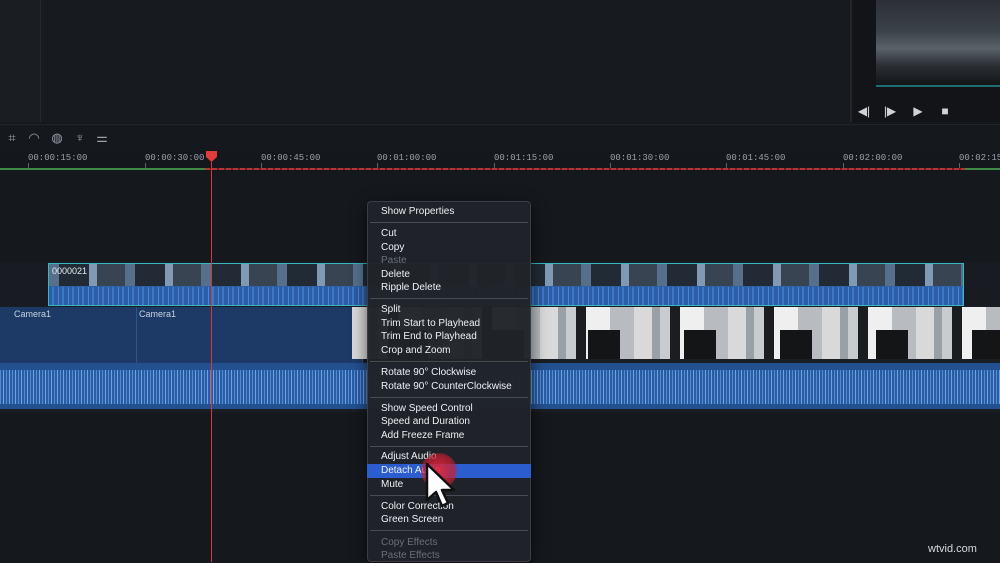 The image size is (1000, 563). What do you see at coordinates (449, 212) in the screenshot?
I see `menu-item-show-properties: Show Properties` at bounding box center [449, 212].